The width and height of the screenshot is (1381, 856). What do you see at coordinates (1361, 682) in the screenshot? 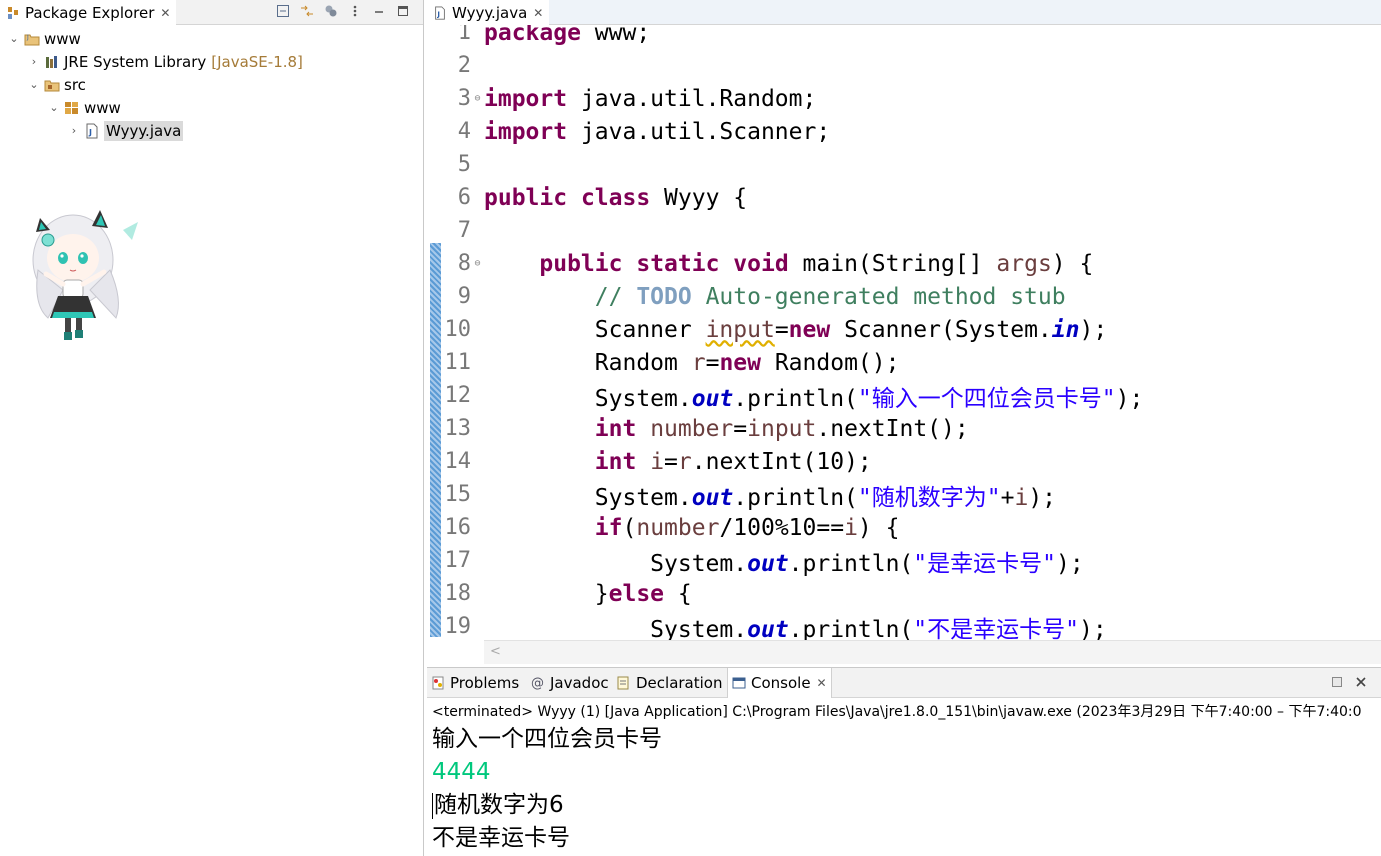
I see `close-view-icon` at bounding box center [1361, 682].